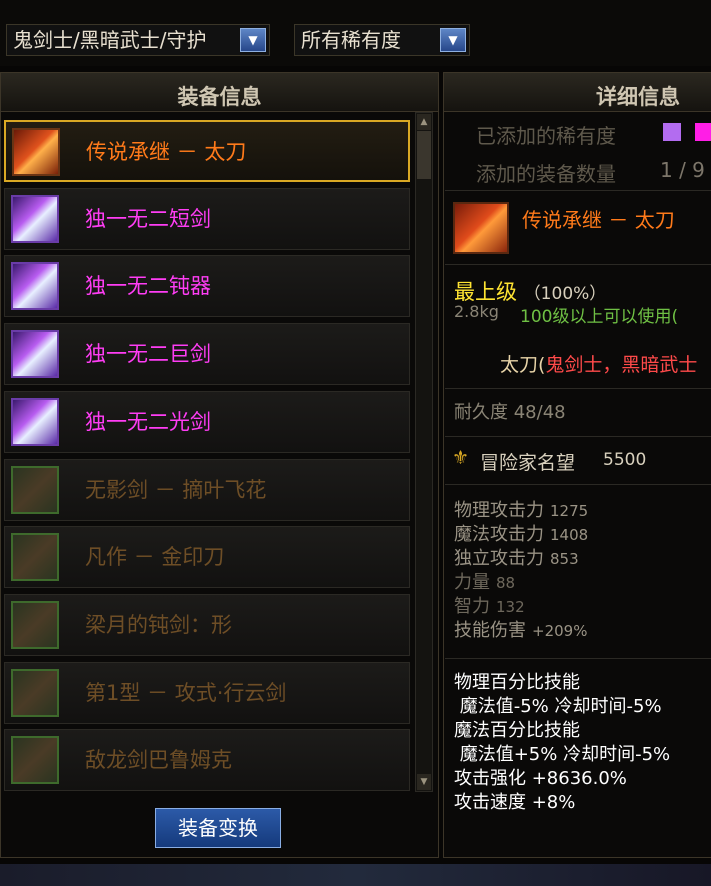 The width and height of the screenshot is (711, 886). I want to click on equipment-name: 独一无二短剑, so click(148, 218).